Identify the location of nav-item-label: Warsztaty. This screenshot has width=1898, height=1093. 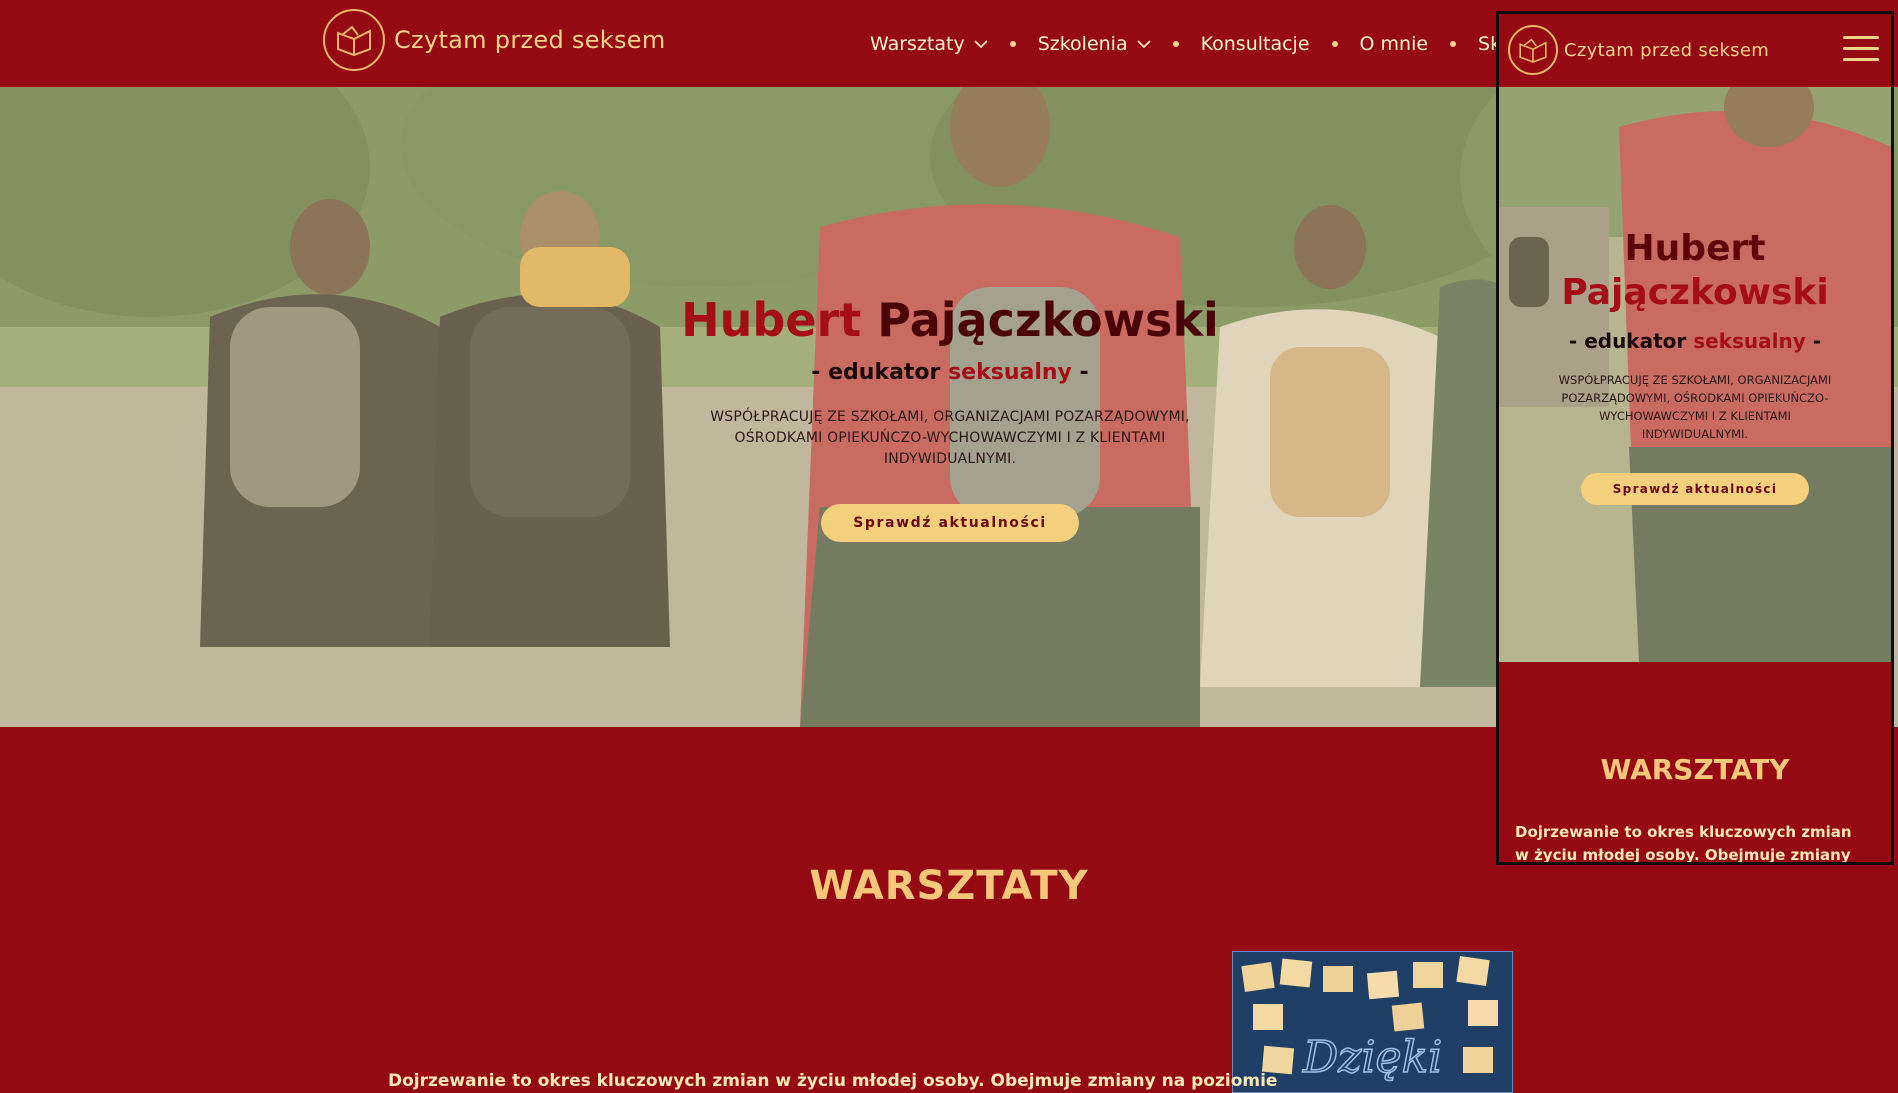
(917, 44).